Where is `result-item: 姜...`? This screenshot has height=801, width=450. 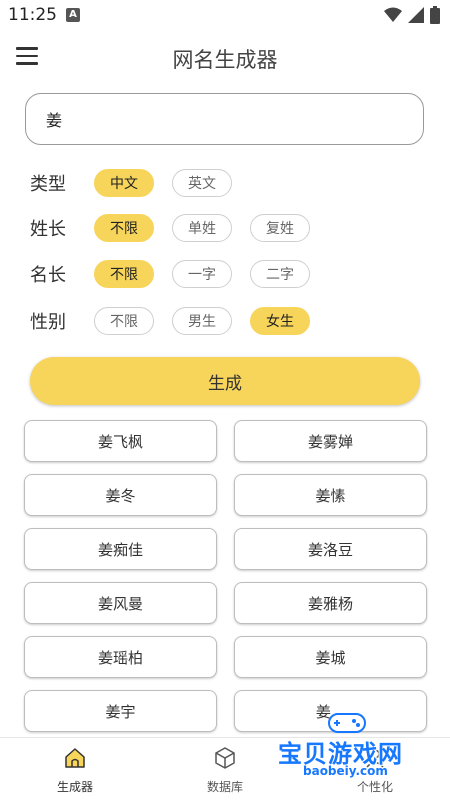 result-item: 姜... is located at coordinates (330, 711).